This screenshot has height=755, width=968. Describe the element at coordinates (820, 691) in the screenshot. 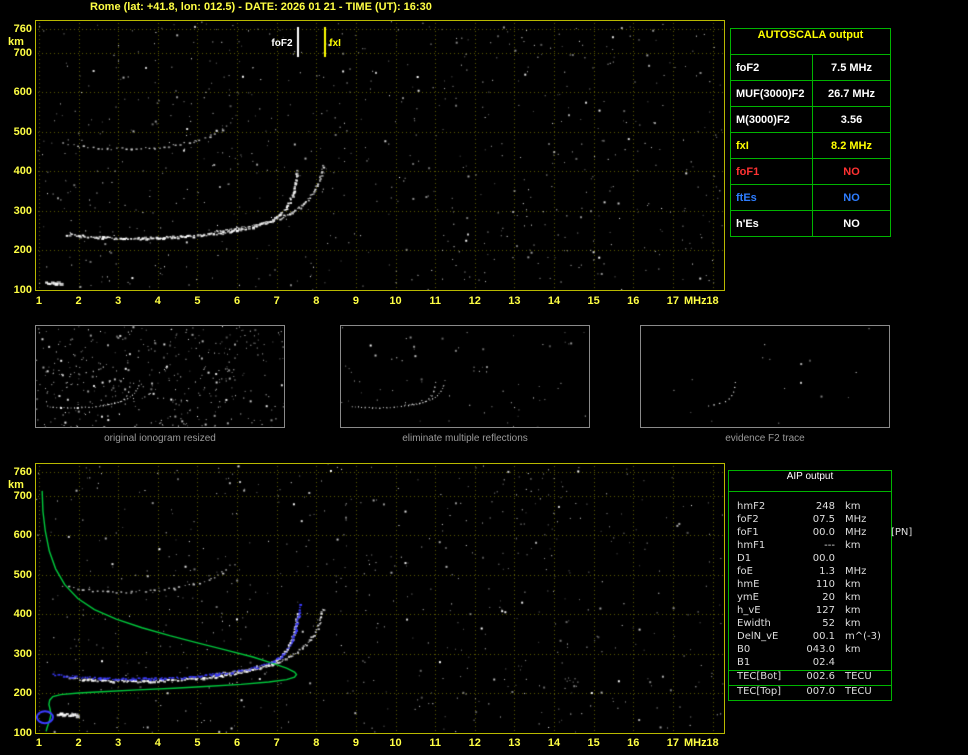

I see `aip-val: 007.0` at that location.